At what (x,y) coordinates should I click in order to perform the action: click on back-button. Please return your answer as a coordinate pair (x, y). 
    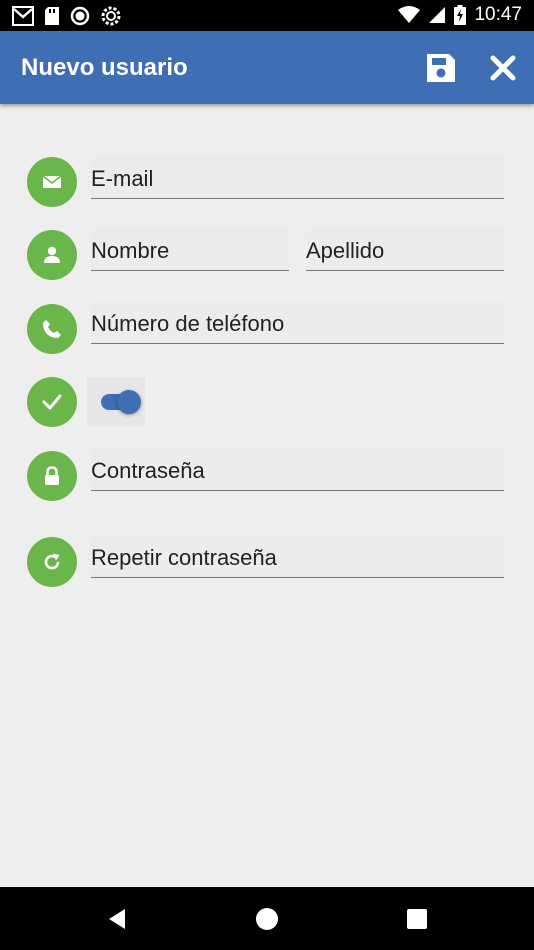
    Looking at the image, I should click on (118, 919).